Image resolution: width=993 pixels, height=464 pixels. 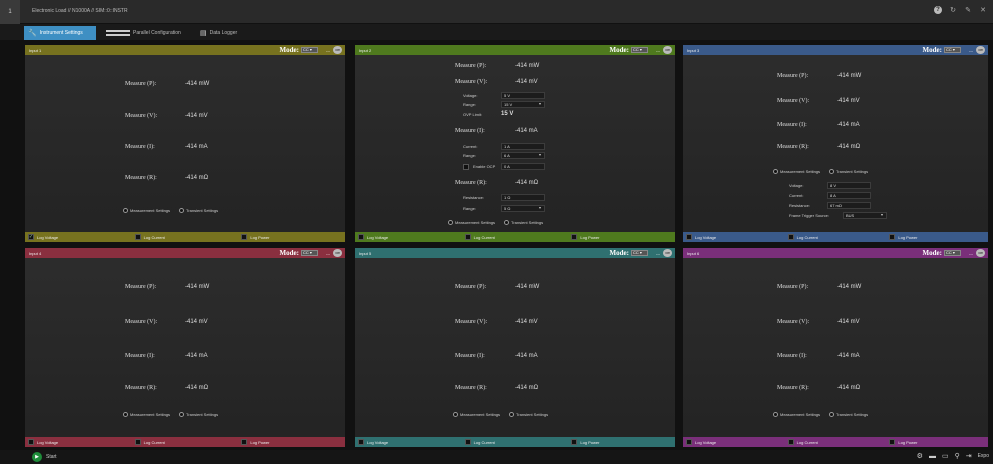 I want to click on close-icon: ✕, so click(x=983, y=10).